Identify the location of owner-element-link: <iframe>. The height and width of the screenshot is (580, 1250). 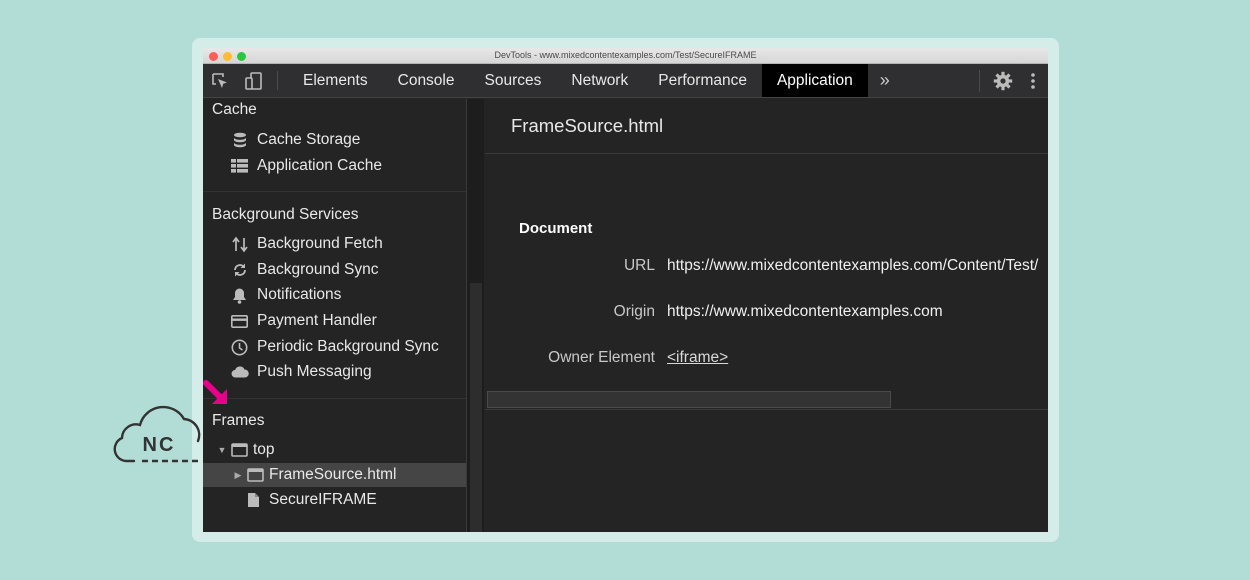
(697, 358).